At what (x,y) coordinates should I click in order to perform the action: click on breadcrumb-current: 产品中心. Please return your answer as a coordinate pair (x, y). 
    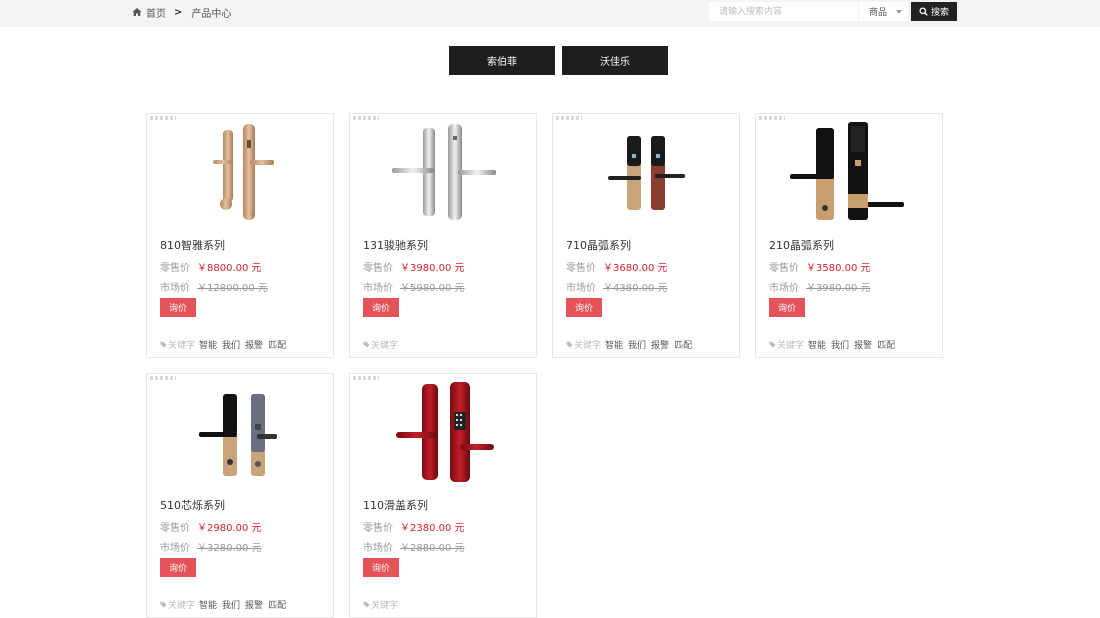
    Looking at the image, I should click on (211, 14).